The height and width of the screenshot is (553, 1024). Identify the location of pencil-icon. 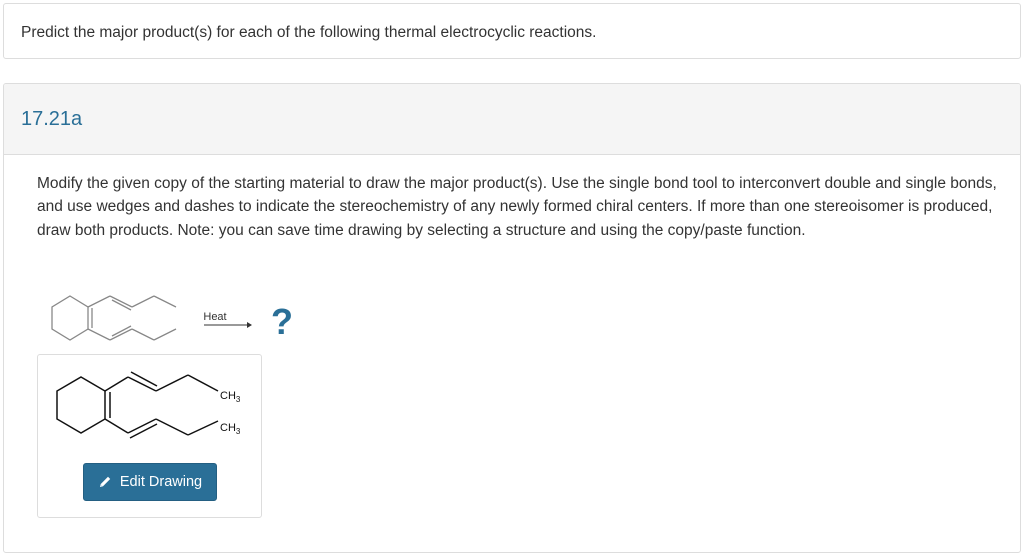
(105, 481).